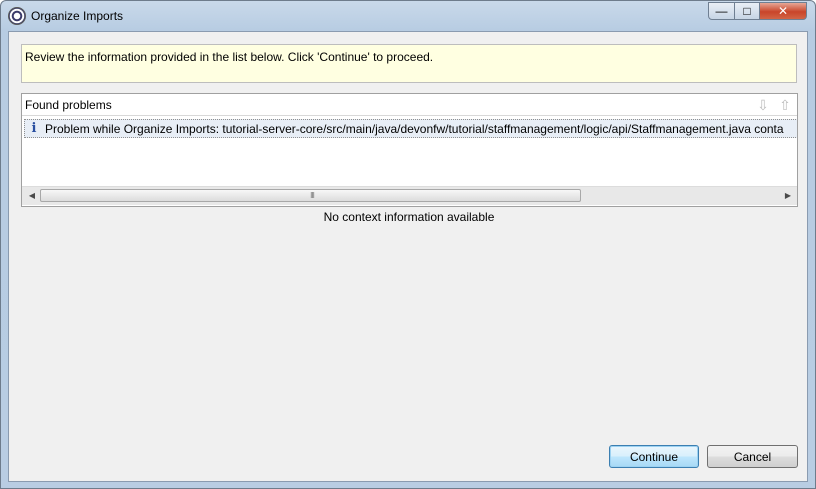  Describe the element at coordinates (654, 456) in the screenshot. I see `continue-button: Continue` at that location.